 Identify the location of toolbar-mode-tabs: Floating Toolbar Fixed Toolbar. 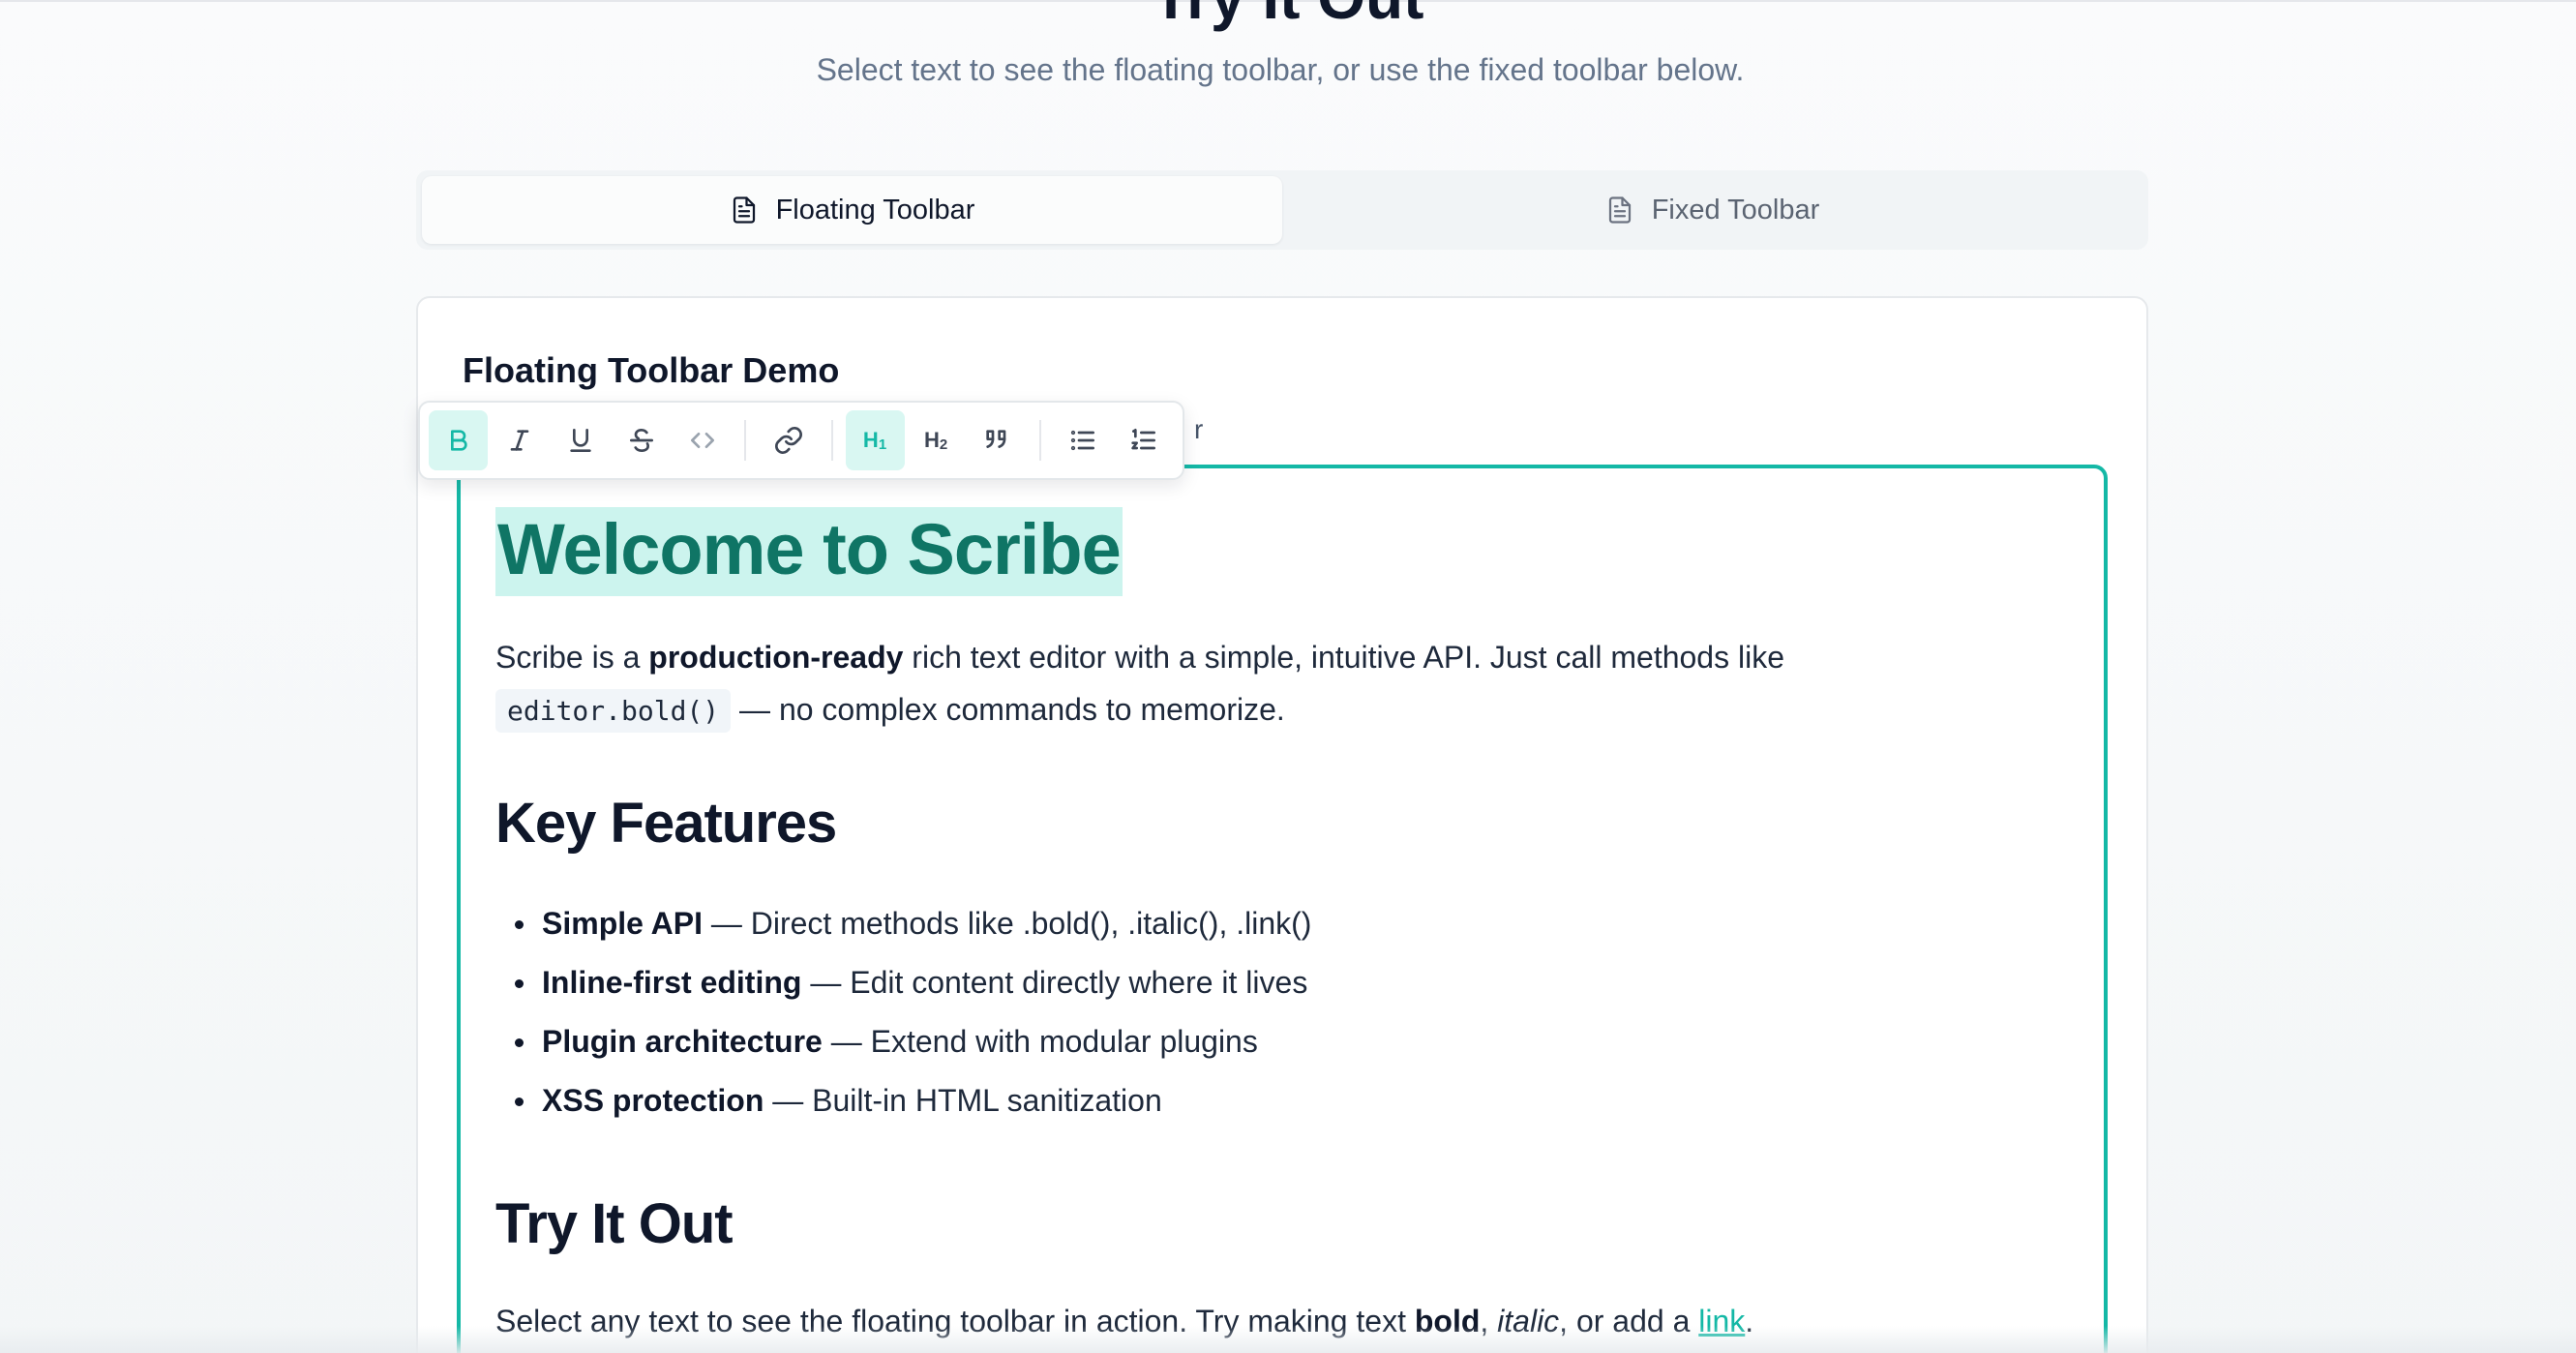
(1282, 210).